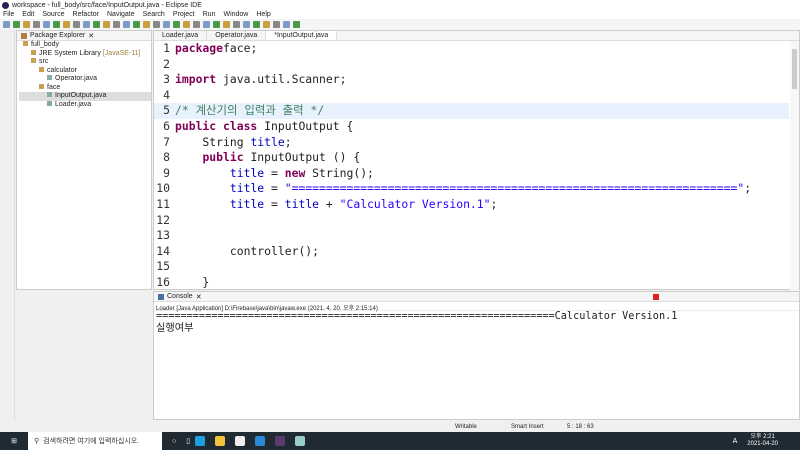  What do you see at coordinates (121, 14) in the screenshot?
I see `menu-navigate: Navigate` at bounding box center [121, 14].